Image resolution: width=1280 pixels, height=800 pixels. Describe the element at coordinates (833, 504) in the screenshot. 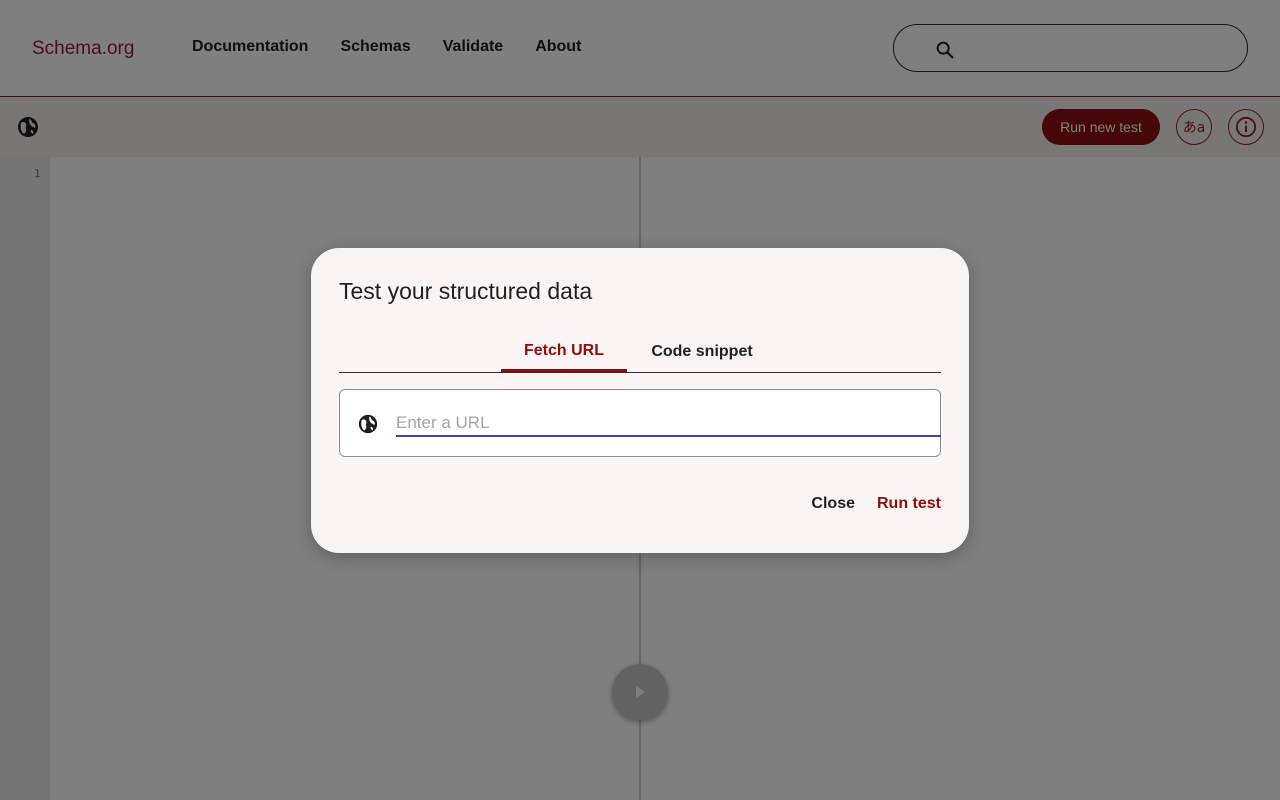

I see `close-button: Close` at that location.